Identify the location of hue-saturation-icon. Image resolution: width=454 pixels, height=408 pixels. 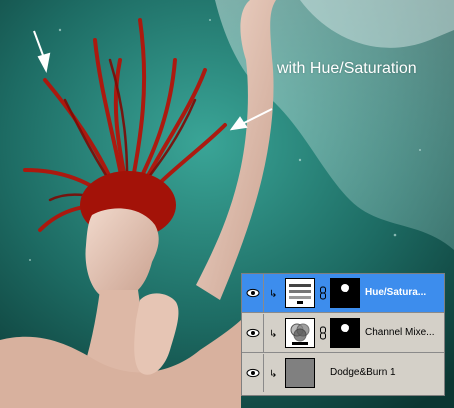
(300, 294).